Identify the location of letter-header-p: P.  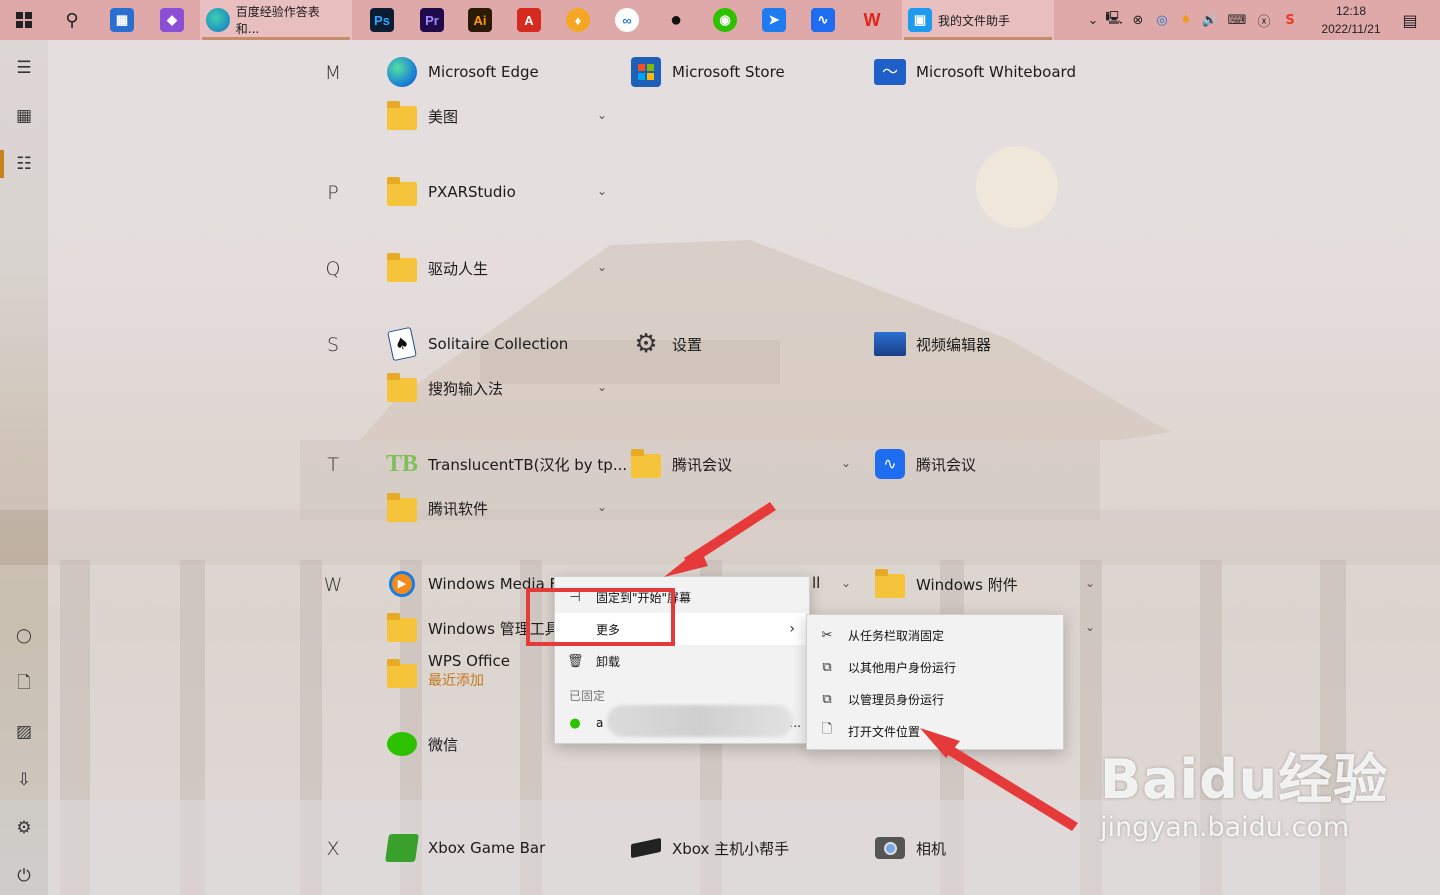
(333, 193).